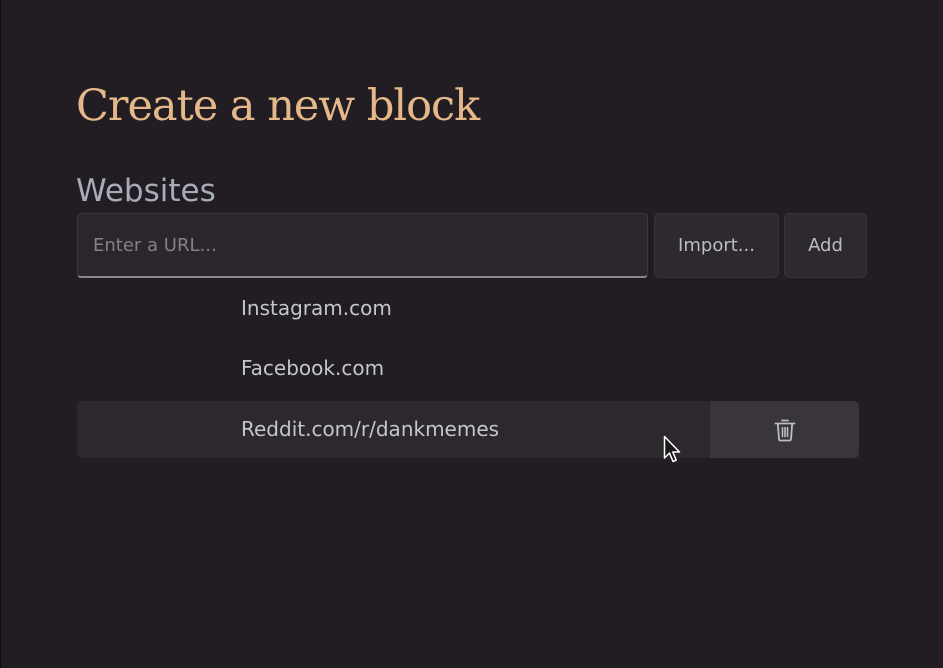 The height and width of the screenshot is (668, 943). I want to click on website-list-item-label: Facebook.com, so click(313, 368).